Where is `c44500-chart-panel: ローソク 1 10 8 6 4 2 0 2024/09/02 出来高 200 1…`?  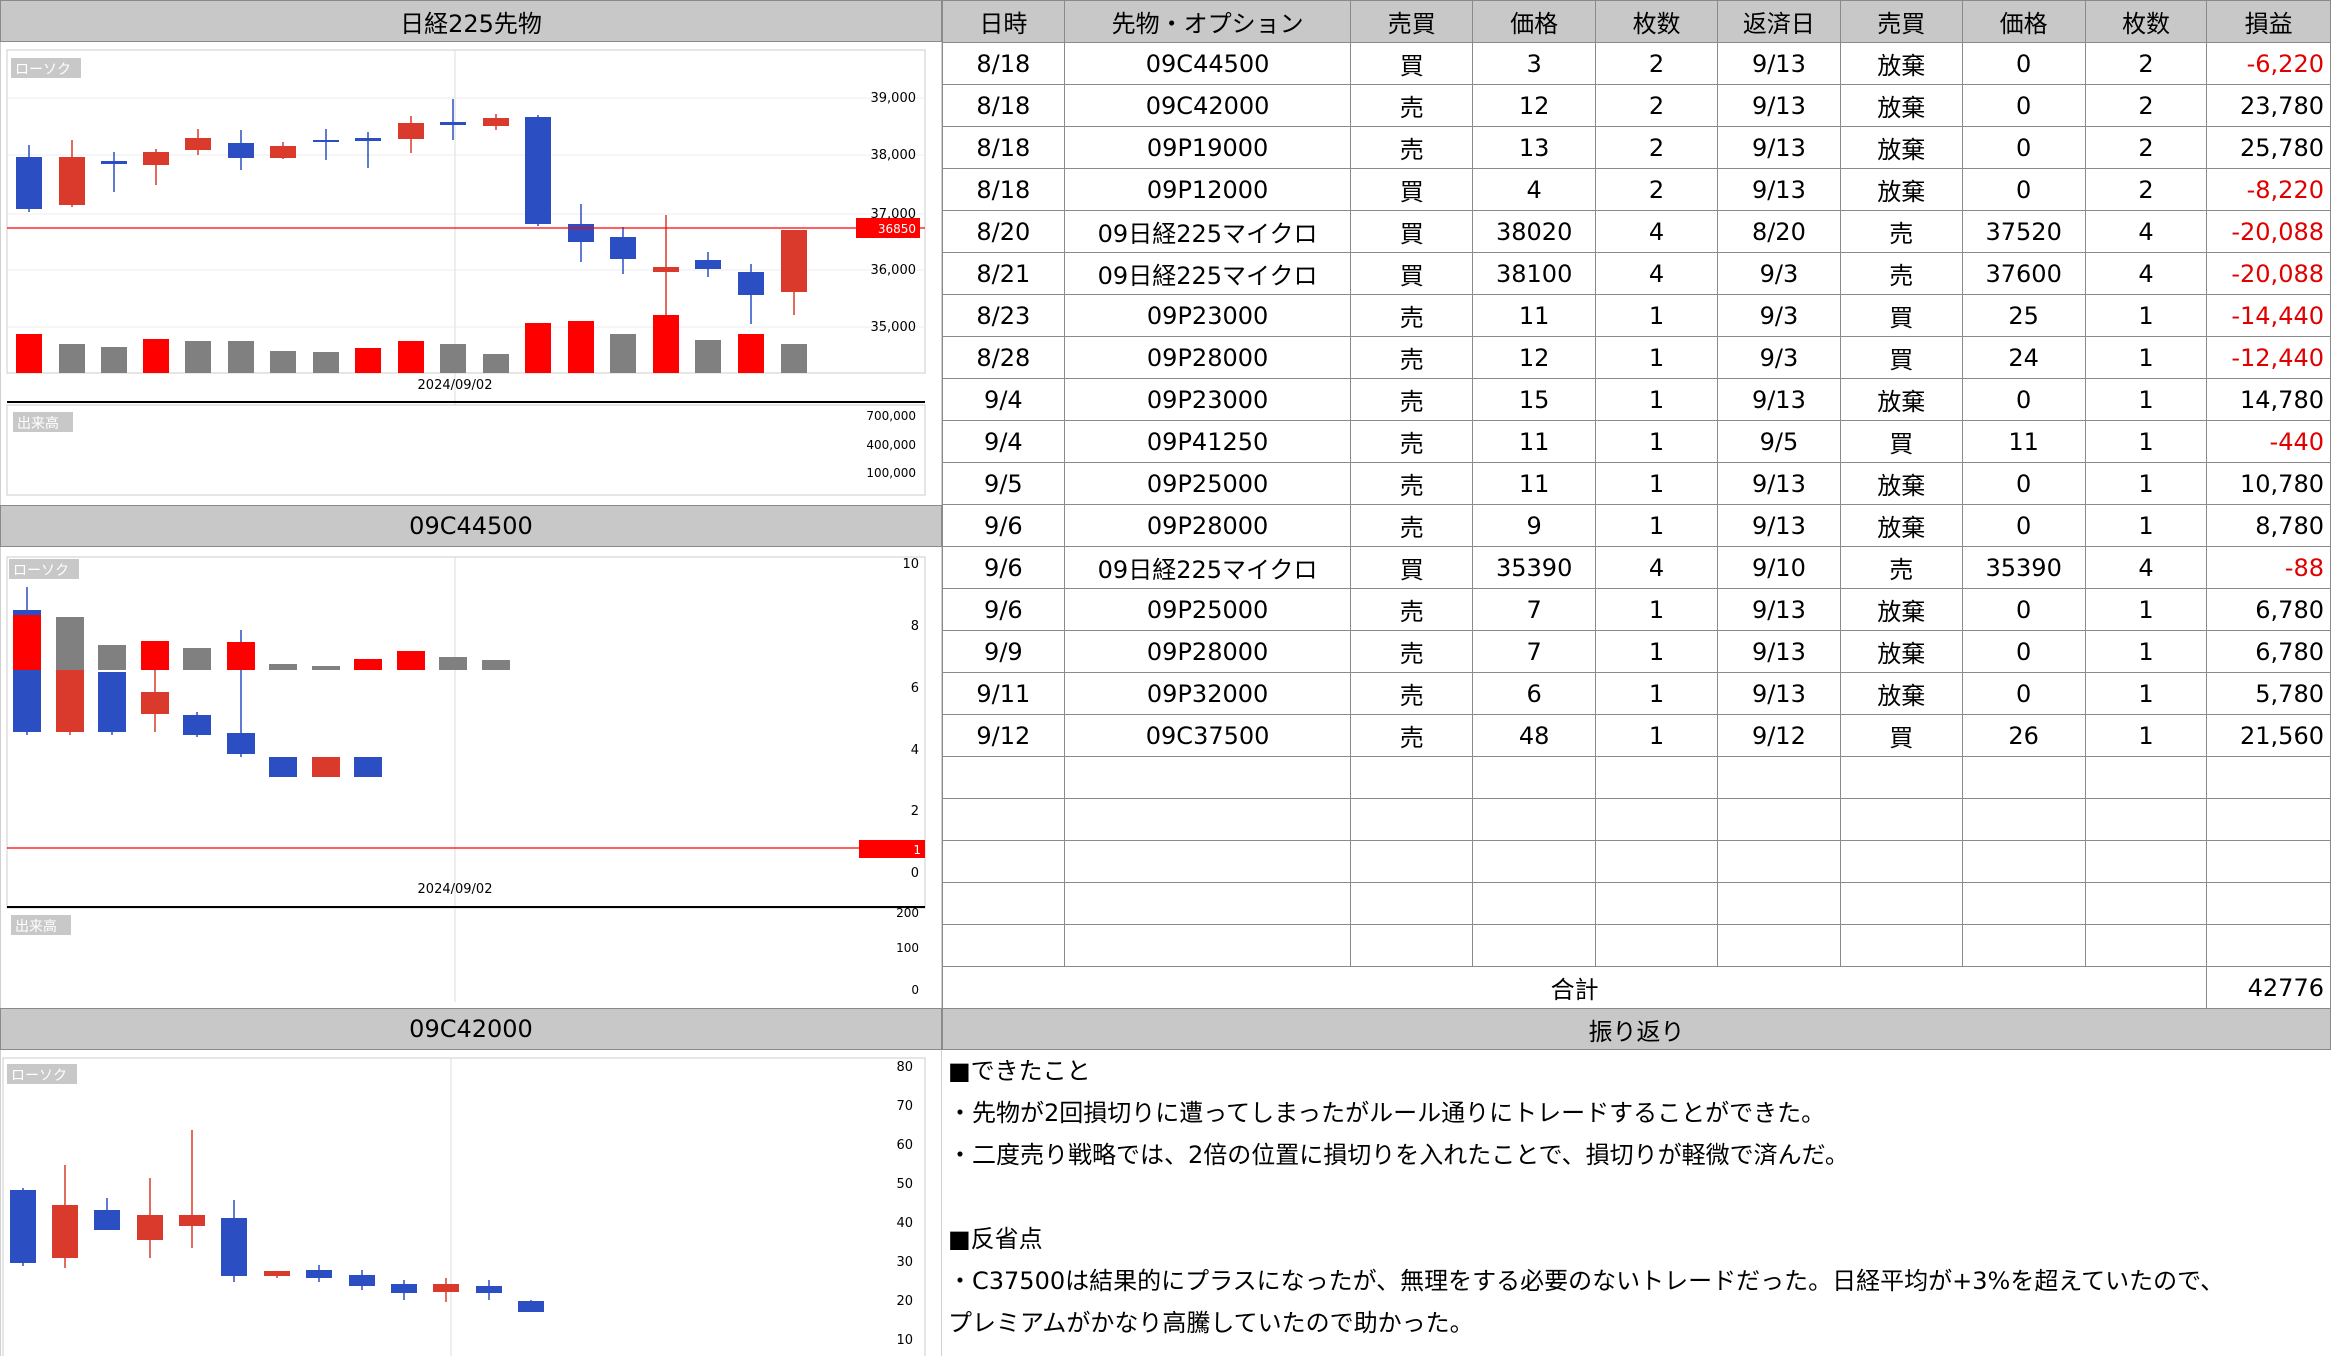 c44500-chart-panel: ローソク 1 10 8 6 4 2 0 2024/09/02 出来高 200 1… is located at coordinates (471, 777).